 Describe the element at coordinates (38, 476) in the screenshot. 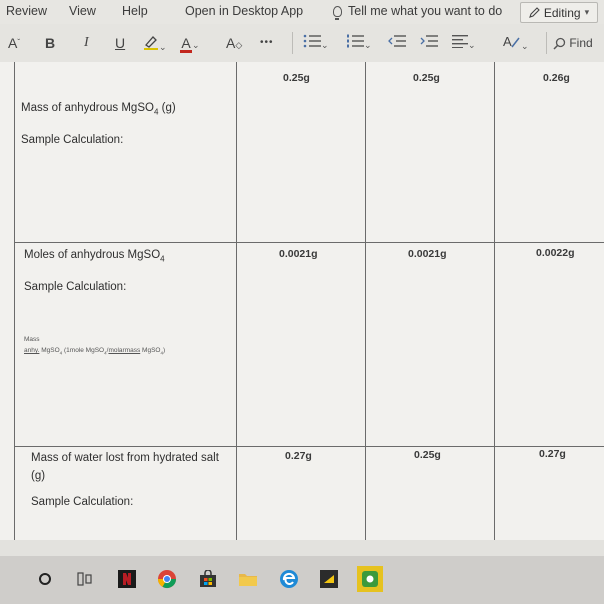

I see `row-label-water-lost-unit: (g)` at that location.